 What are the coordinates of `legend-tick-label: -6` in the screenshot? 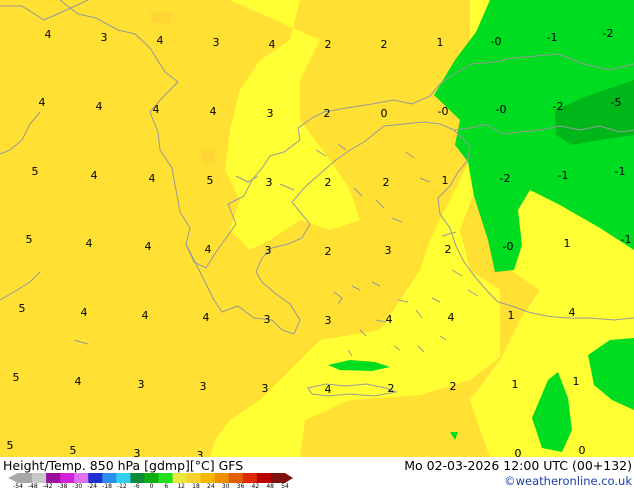 It's located at (136, 486).